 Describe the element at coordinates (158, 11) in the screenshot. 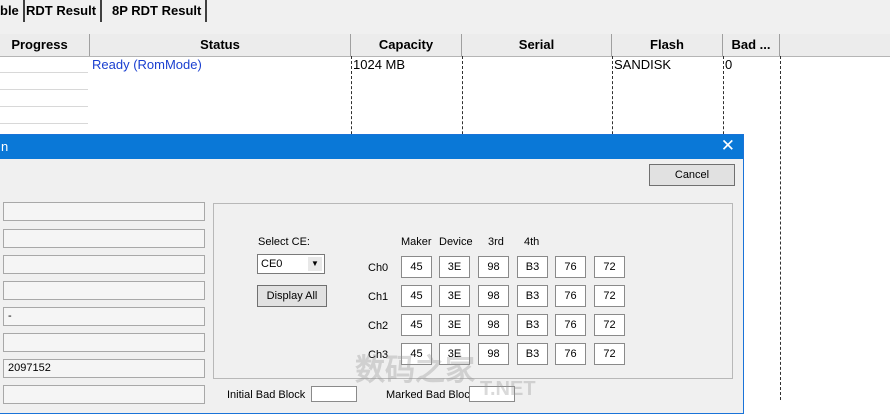

I see `tab-8p-rdt-result: 8P RDT Result` at that location.